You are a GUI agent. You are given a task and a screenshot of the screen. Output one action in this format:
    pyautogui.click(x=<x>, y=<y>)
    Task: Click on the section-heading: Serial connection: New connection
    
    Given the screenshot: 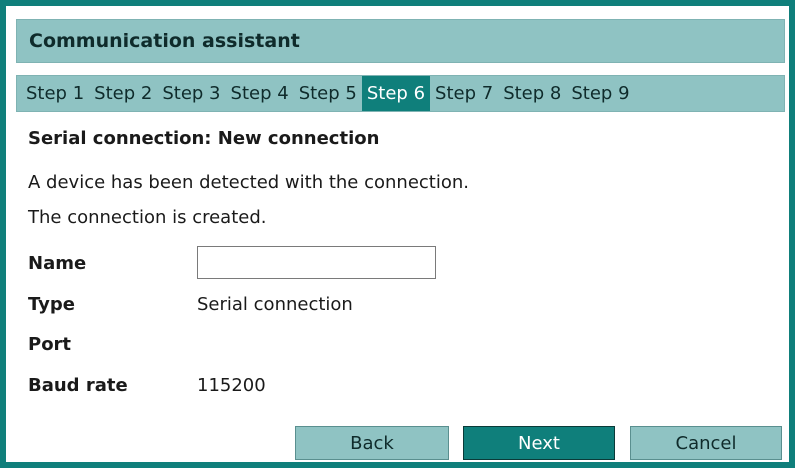 What is the action you would take?
    pyautogui.click(x=204, y=138)
    